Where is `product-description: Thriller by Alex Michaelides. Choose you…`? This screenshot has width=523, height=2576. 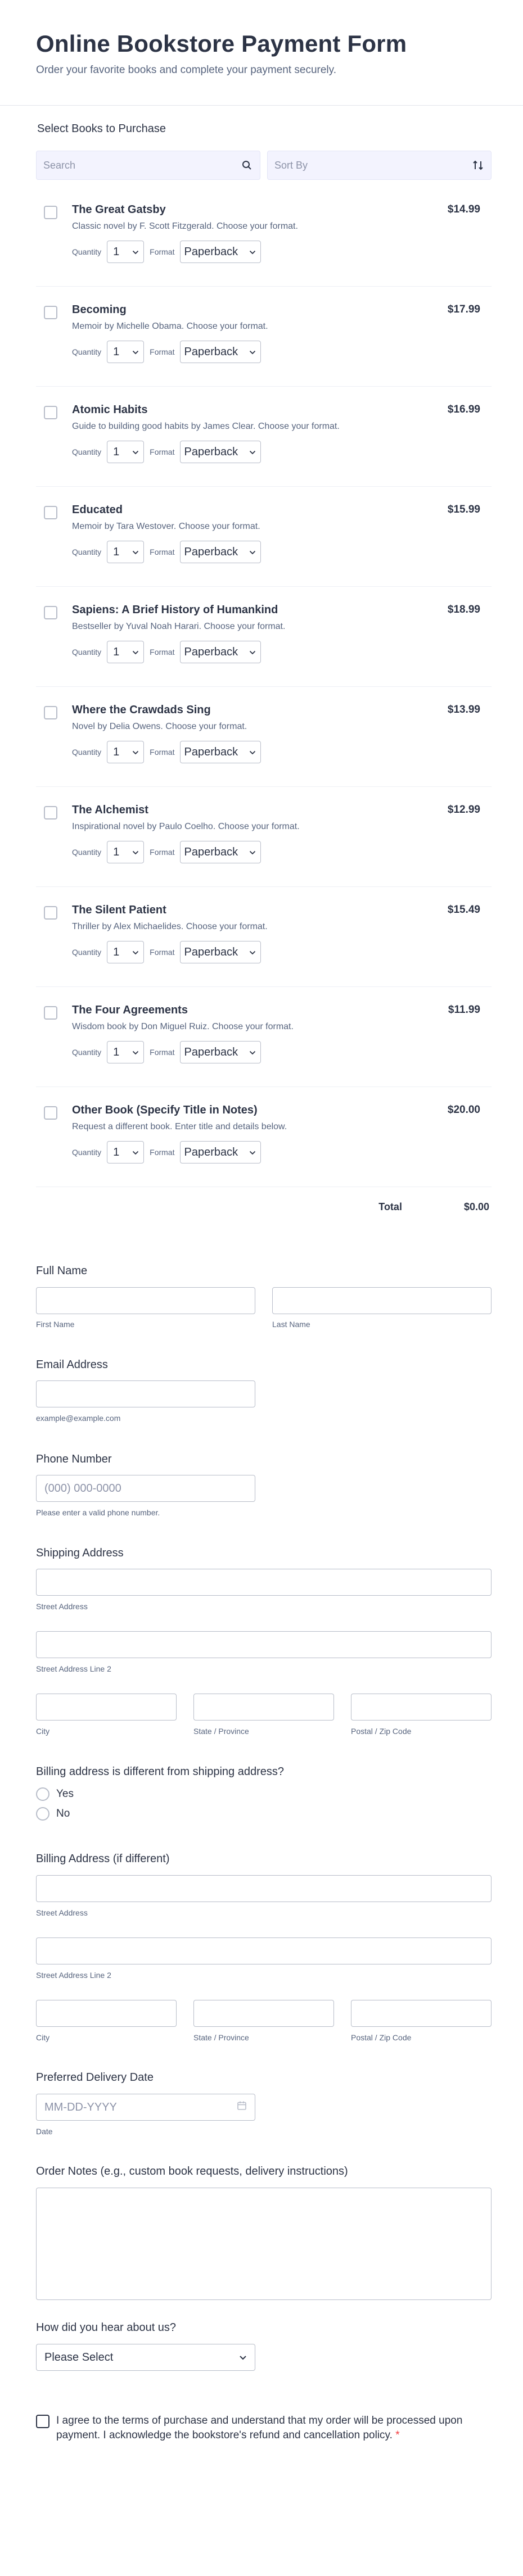
product-description: Thriller by Alex Michaelides. Choose you… is located at coordinates (170, 927).